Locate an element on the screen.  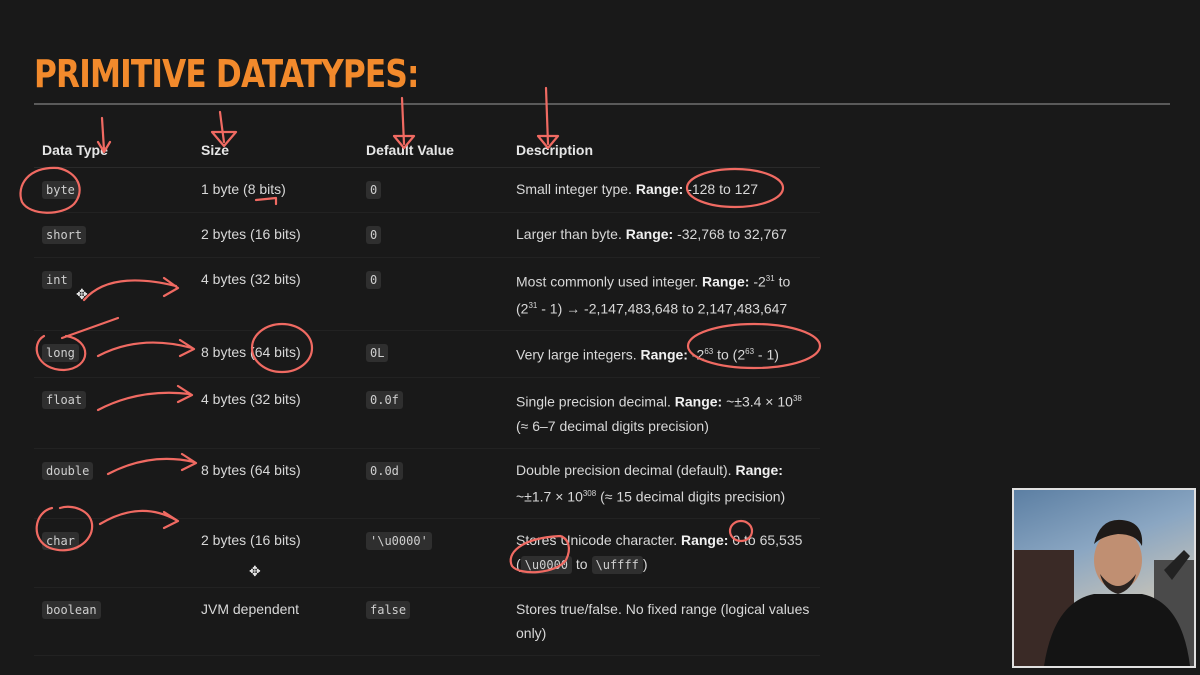
type-size: JVM dependent is located at coordinates (275, 622).